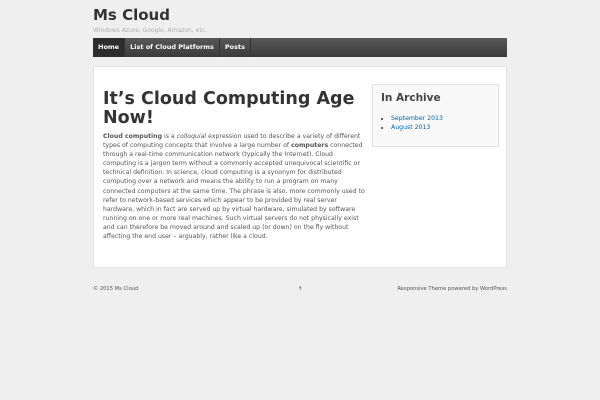 The height and width of the screenshot is (400, 600). I want to click on footer-credit: Responsive Theme powered by WordPress, so click(452, 289).